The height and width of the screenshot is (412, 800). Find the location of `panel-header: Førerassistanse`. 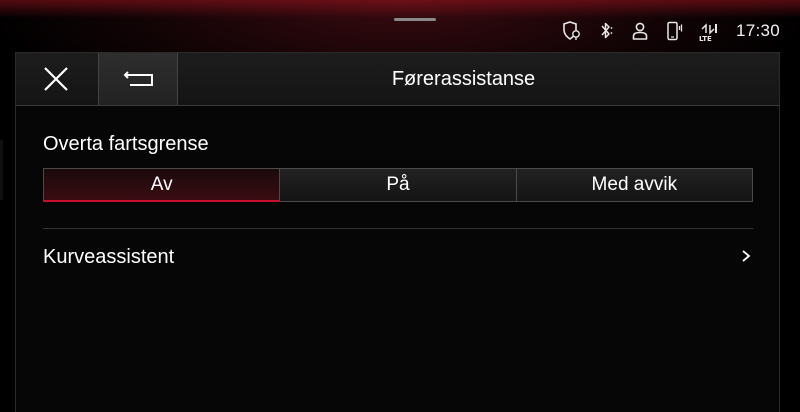

panel-header: Førerassistanse is located at coordinates (397, 79).